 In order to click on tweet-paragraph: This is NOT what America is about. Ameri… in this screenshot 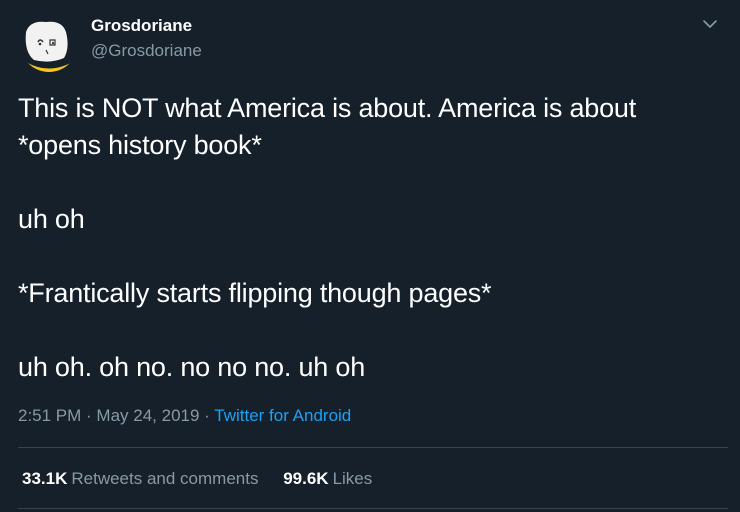, I will do `click(327, 126)`.